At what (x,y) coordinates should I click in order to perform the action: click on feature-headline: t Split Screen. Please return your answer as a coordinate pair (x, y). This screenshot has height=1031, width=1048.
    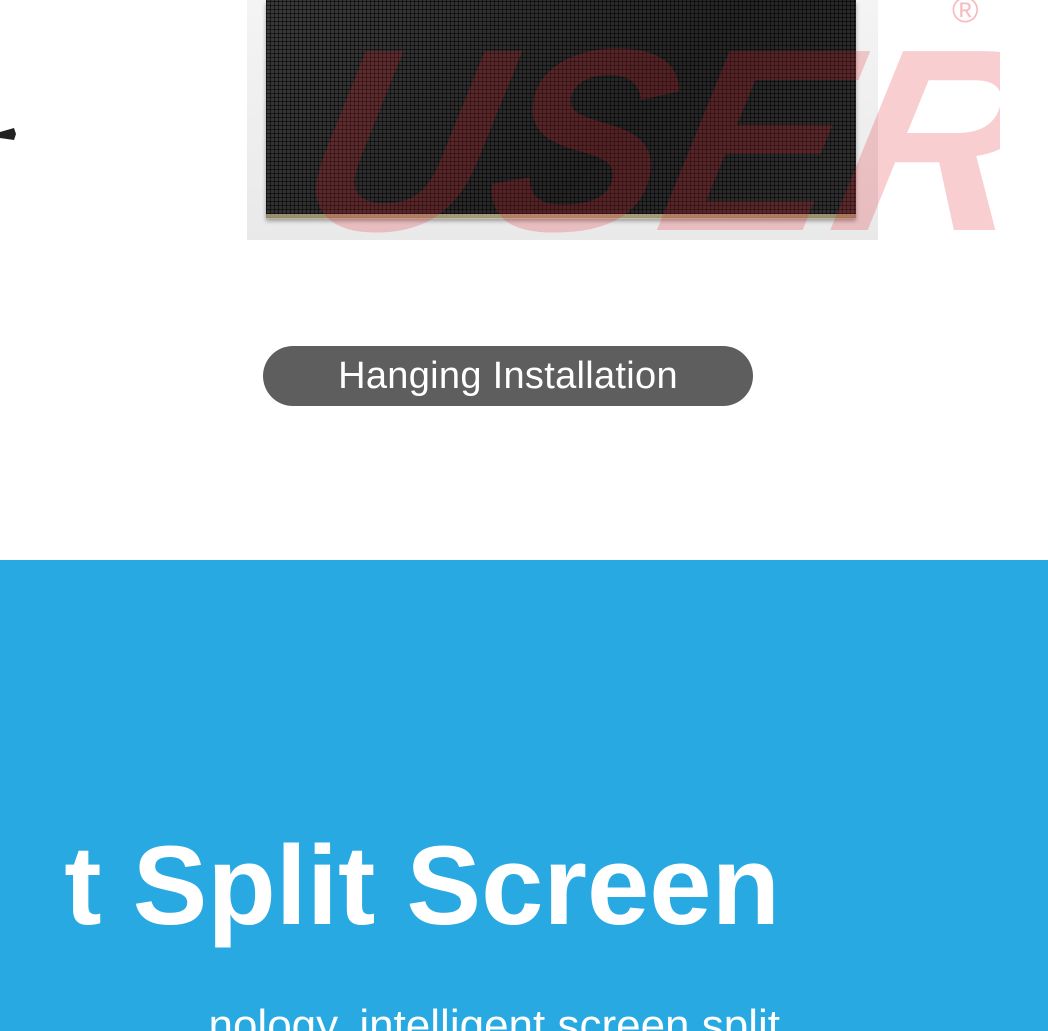
    Looking at the image, I should click on (422, 885).